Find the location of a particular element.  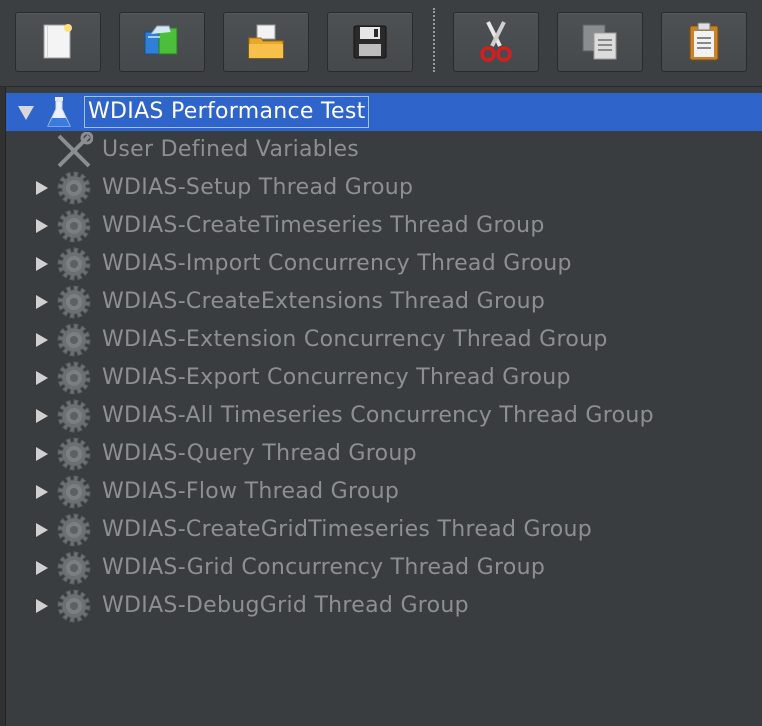

tree-node-row: WDIAS-CreateGridTimeseries Thread Group is located at coordinates (384, 530).